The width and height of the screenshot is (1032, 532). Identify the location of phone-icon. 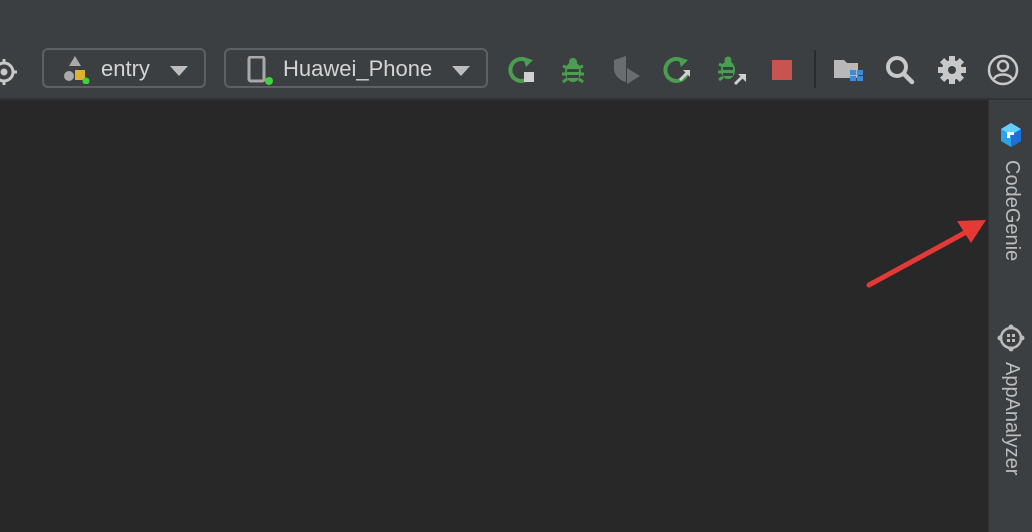
(260, 70).